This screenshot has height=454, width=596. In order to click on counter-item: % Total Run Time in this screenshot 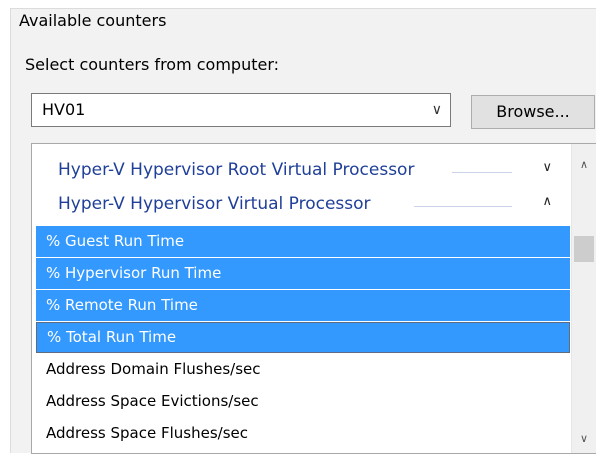, I will do `click(303, 337)`.